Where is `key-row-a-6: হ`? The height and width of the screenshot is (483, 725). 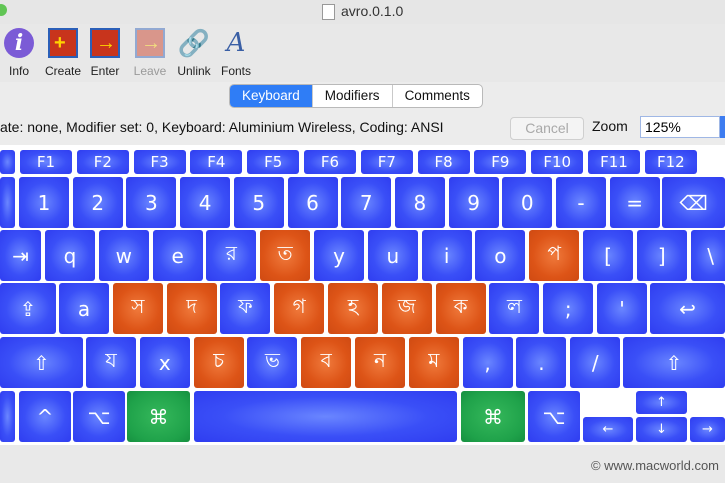 key-row-a-6: হ is located at coordinates (353, 308).